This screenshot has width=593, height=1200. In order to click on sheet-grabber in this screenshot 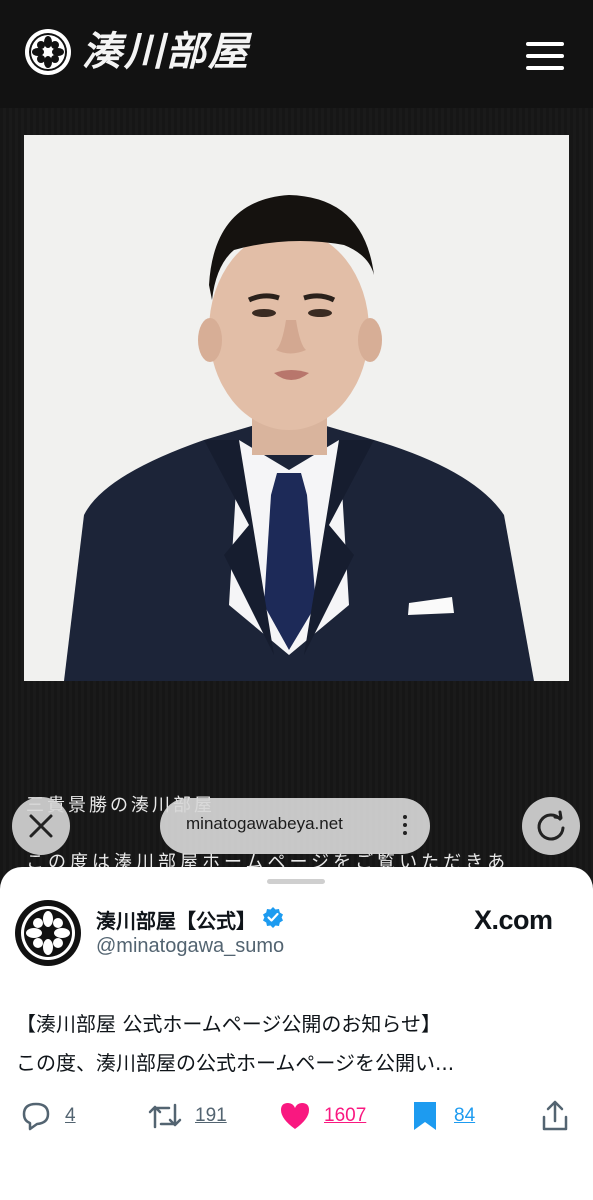, I will do `click(296, 881)`.